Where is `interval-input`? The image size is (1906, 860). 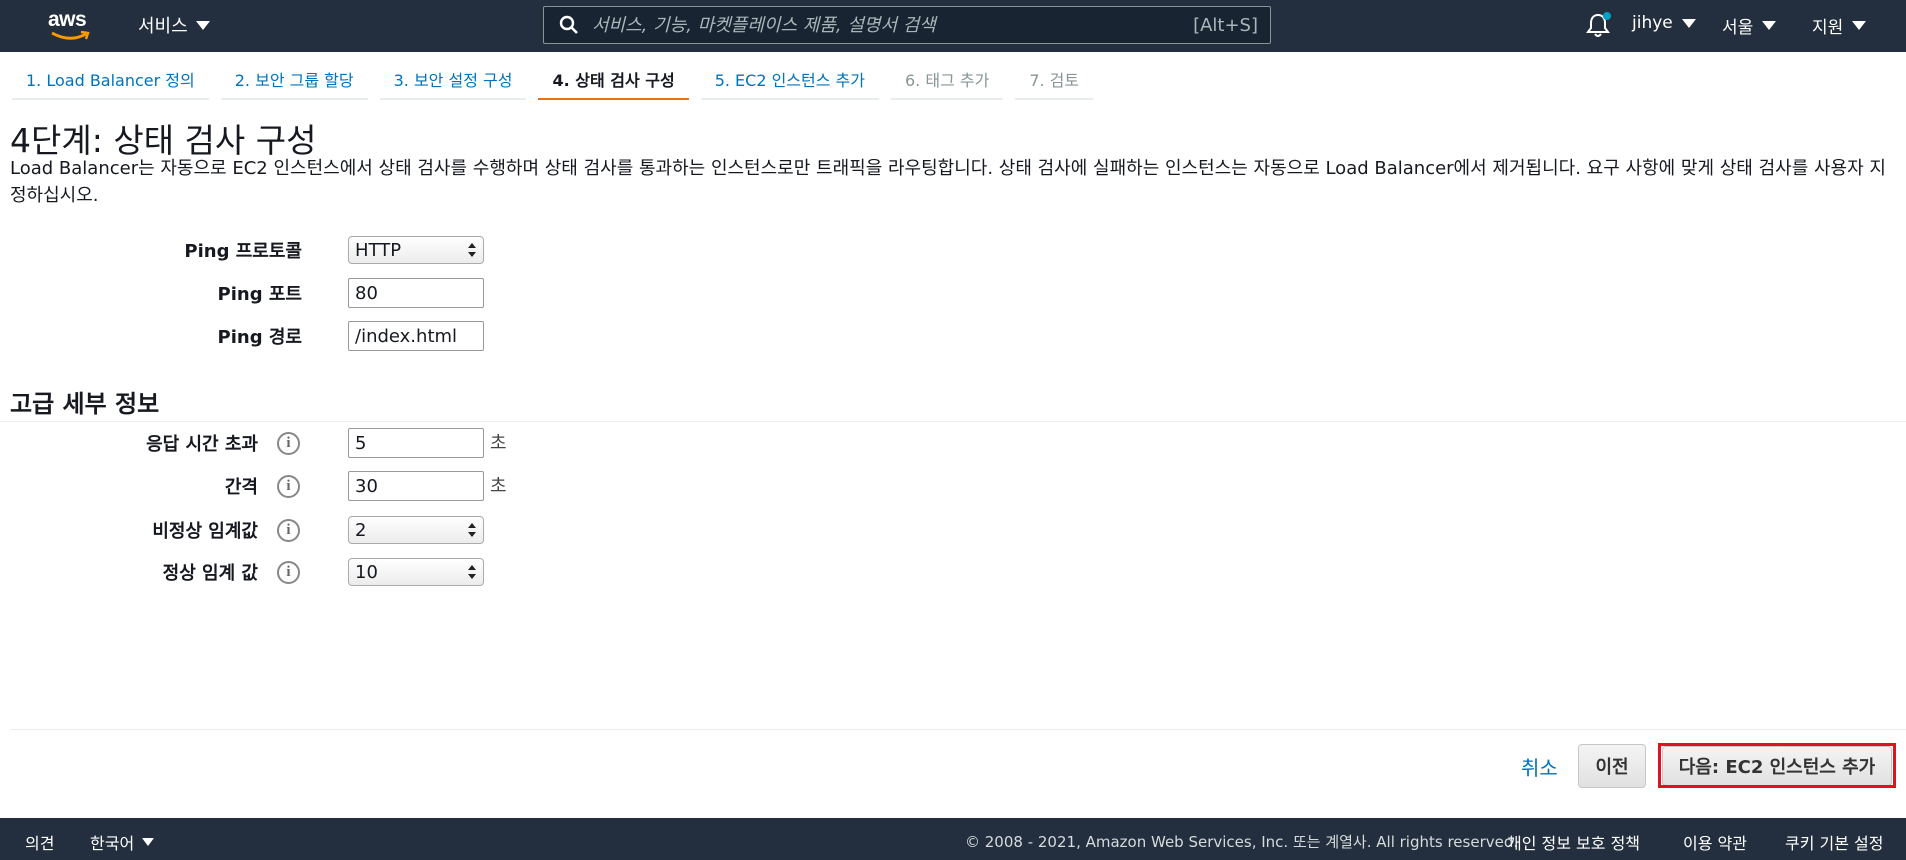
interval-input is located at coordinates (416, 486).